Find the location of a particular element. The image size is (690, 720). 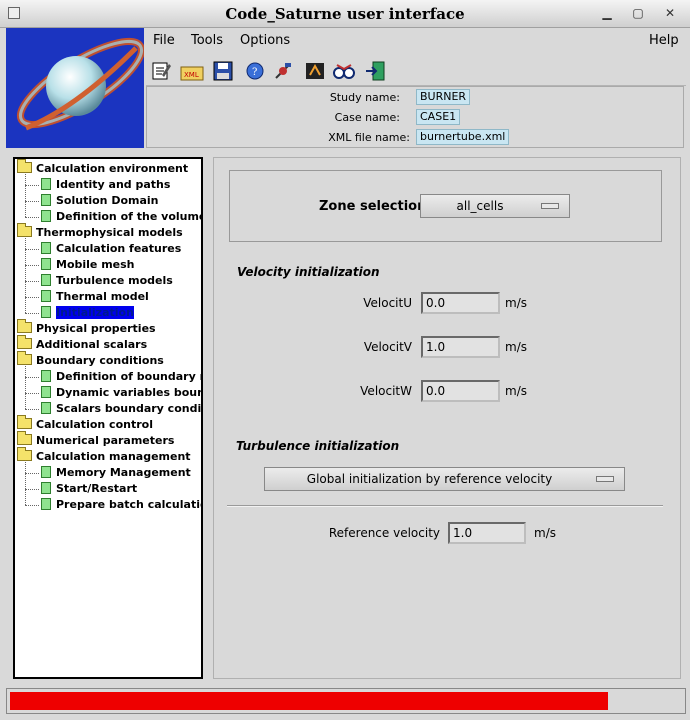

reference-velocity-unit: m/s is located at coordinates (545, 533).